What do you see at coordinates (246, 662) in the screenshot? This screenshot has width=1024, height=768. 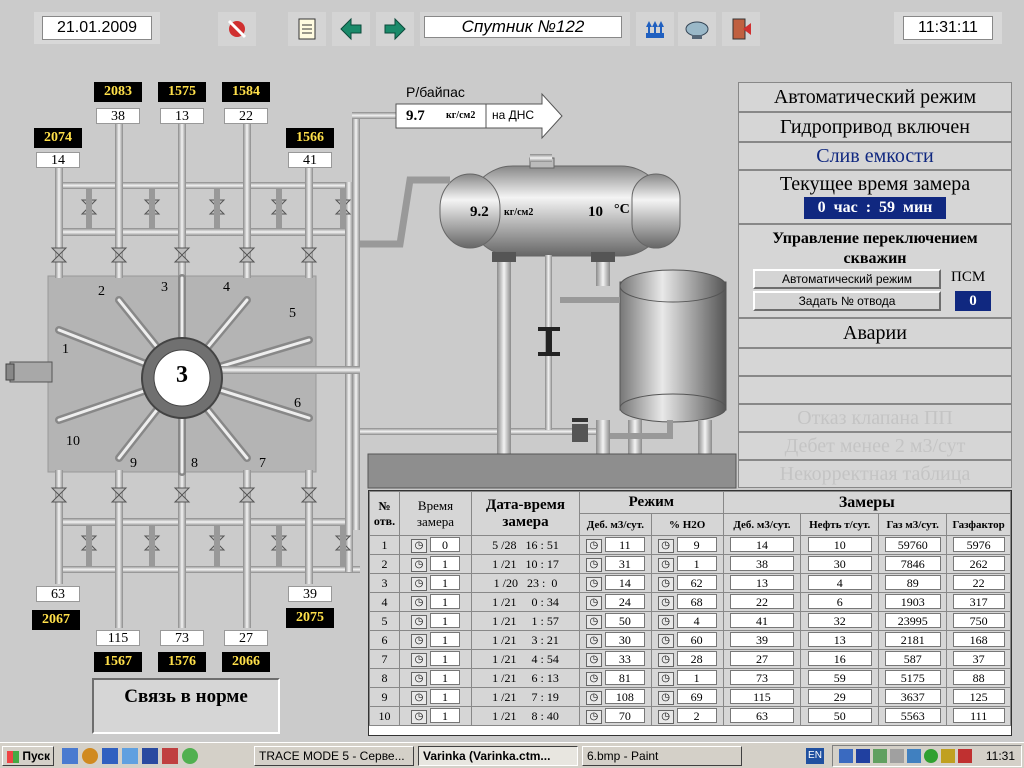 I see `well-id-2066: 2066` at bounding box center [246, 662].